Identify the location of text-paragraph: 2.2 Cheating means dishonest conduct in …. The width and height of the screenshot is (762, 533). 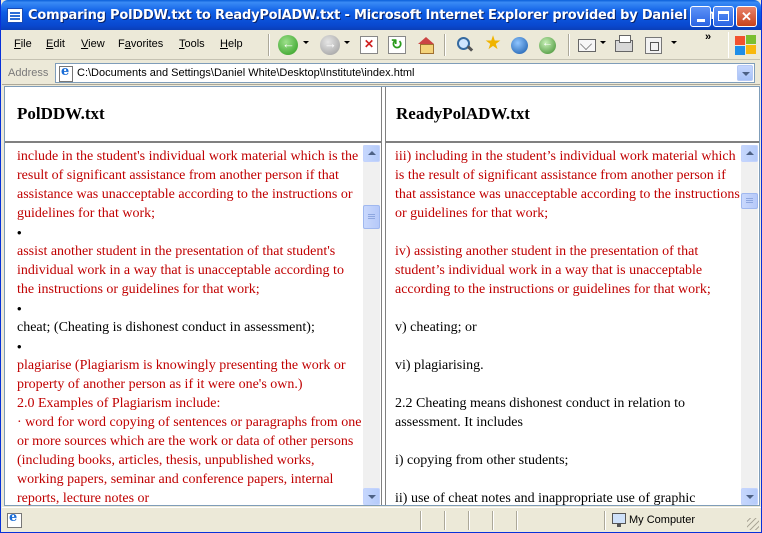
(540, 413).